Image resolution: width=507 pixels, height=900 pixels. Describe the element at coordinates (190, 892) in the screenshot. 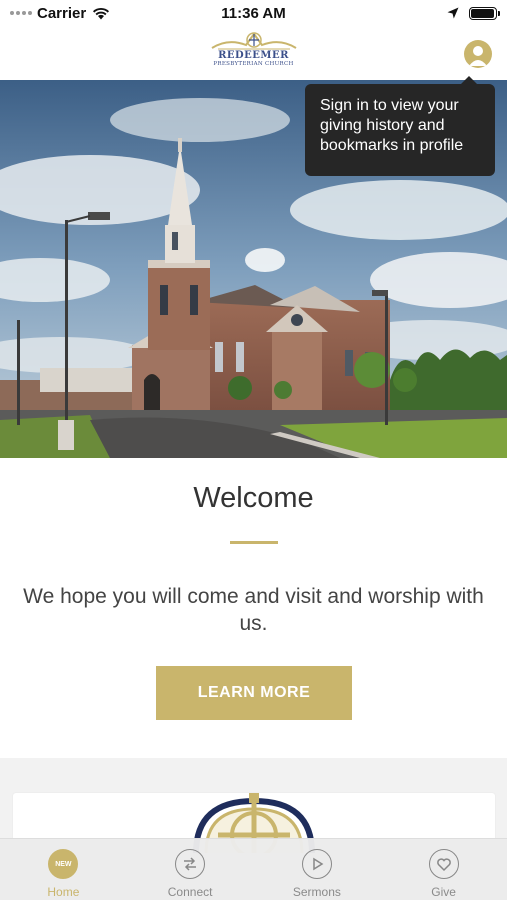

I see `tab-connect-label: Connect` at that location.